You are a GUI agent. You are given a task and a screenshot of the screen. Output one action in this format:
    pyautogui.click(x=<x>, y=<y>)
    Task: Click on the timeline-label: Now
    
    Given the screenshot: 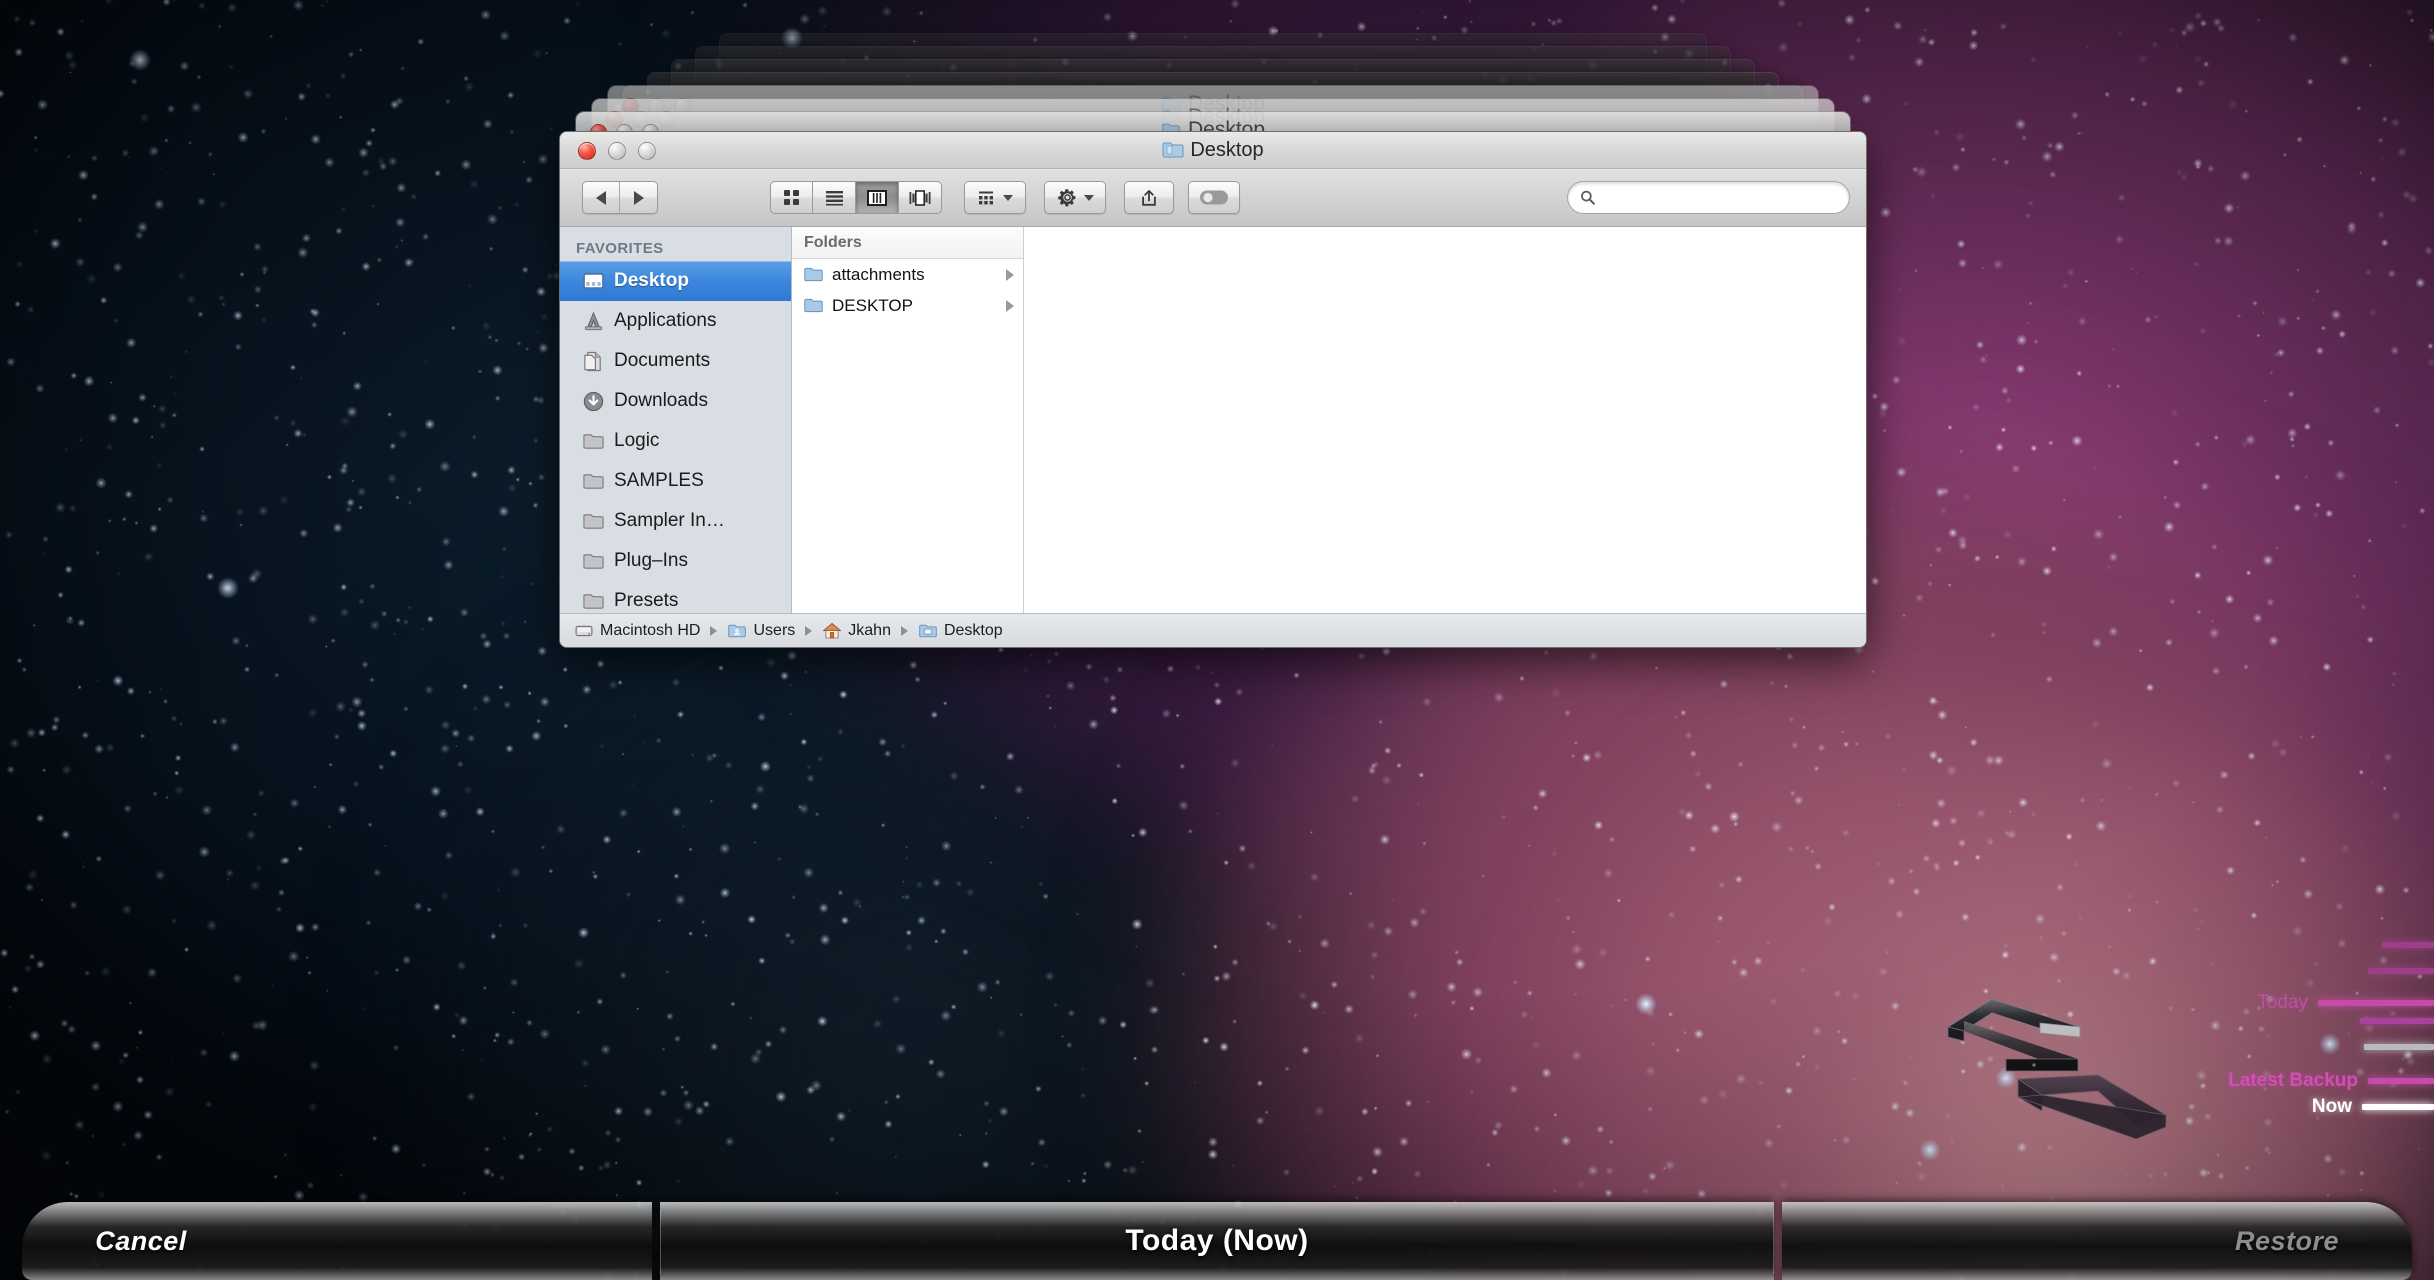 What is the action you would take?
    pyautogui.click(x=2331, y=1106)
    